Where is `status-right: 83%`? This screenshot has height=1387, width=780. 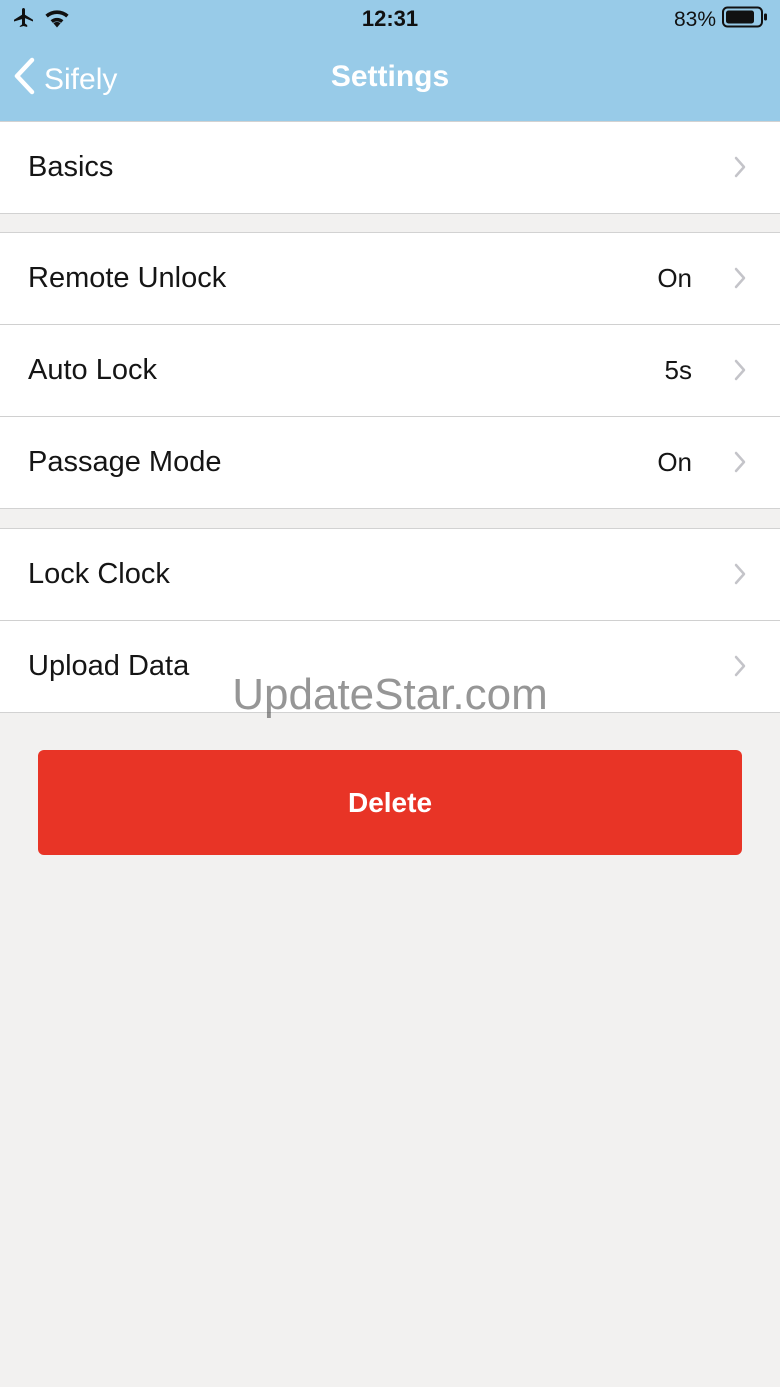 status-right: 83% is located at coordinates (721, 19).